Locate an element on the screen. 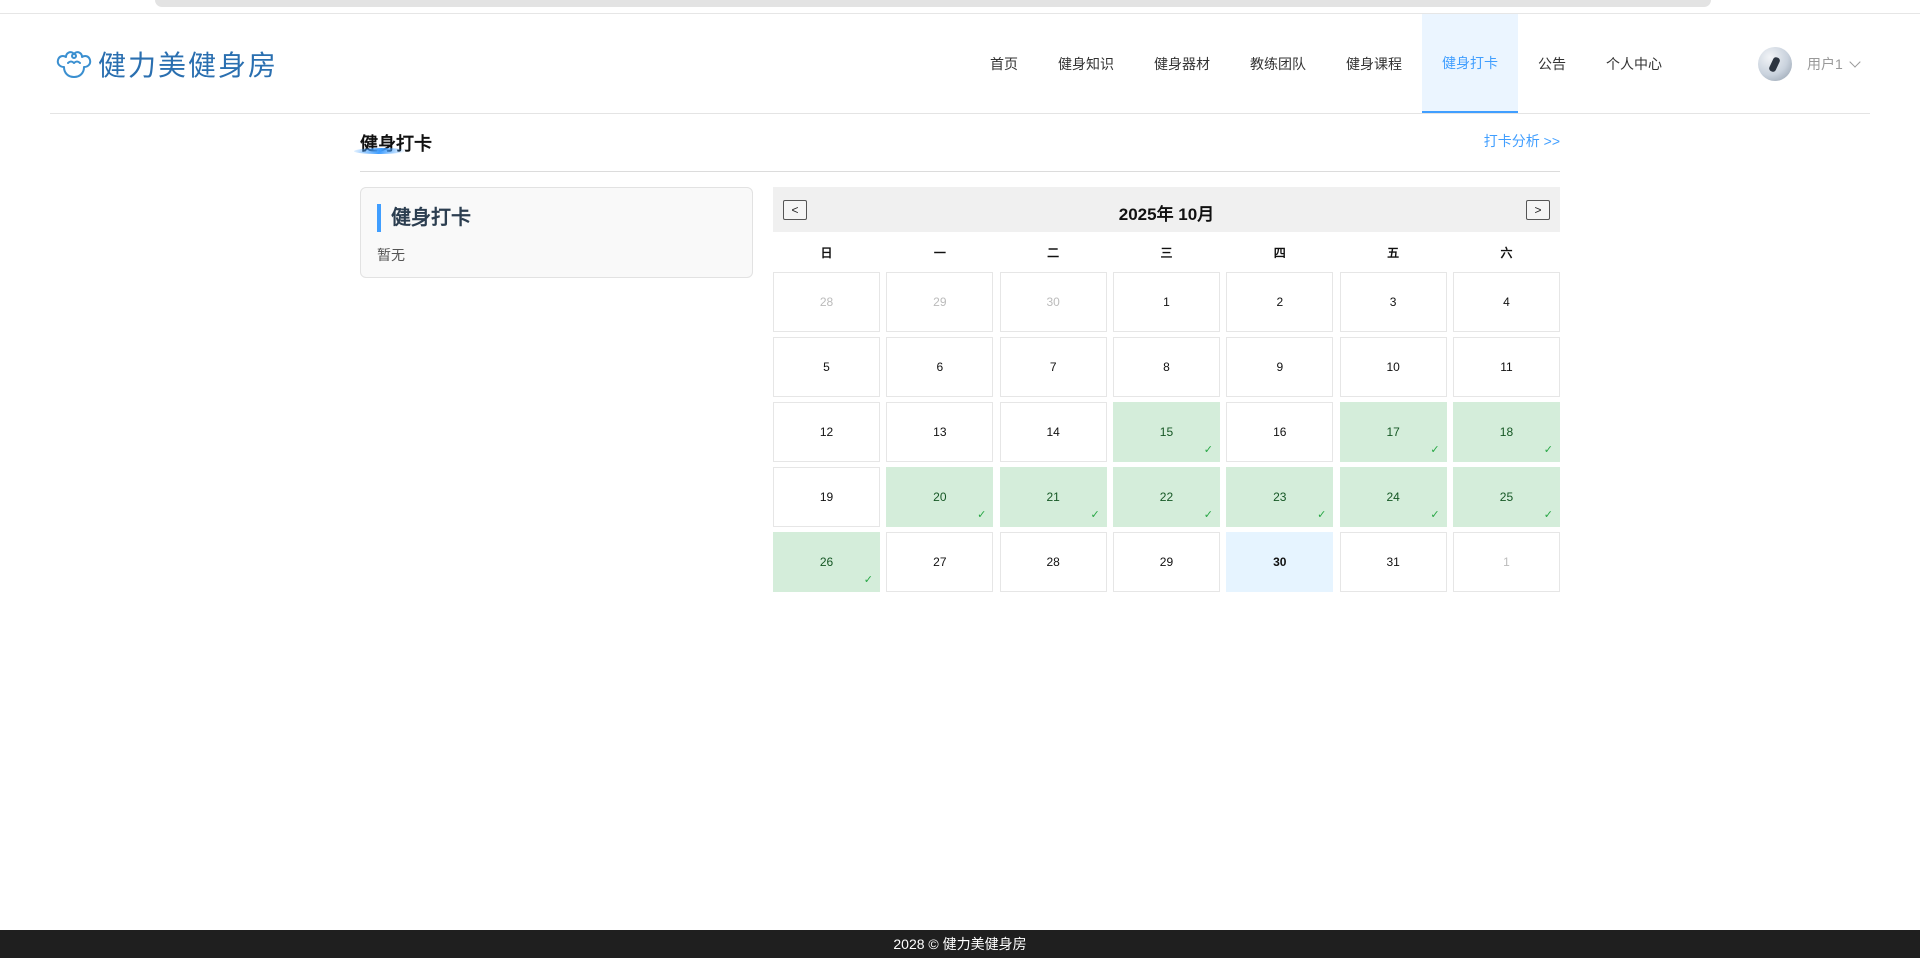  nav-item-equipment: 健身器材 is located at coordinates (1182, 63).